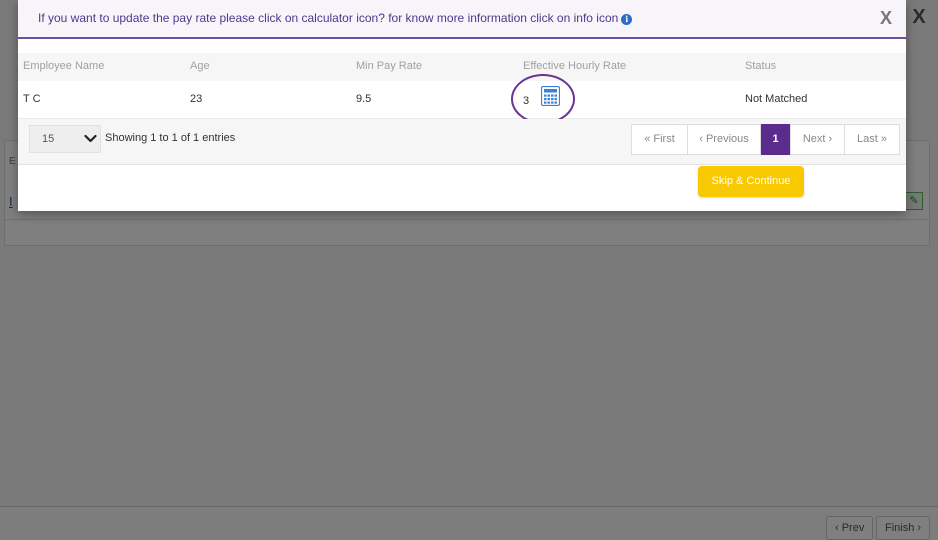 The width and height of the screenshot is (938, 540). I want to click on first-page-button: « First, so click(659, 139).